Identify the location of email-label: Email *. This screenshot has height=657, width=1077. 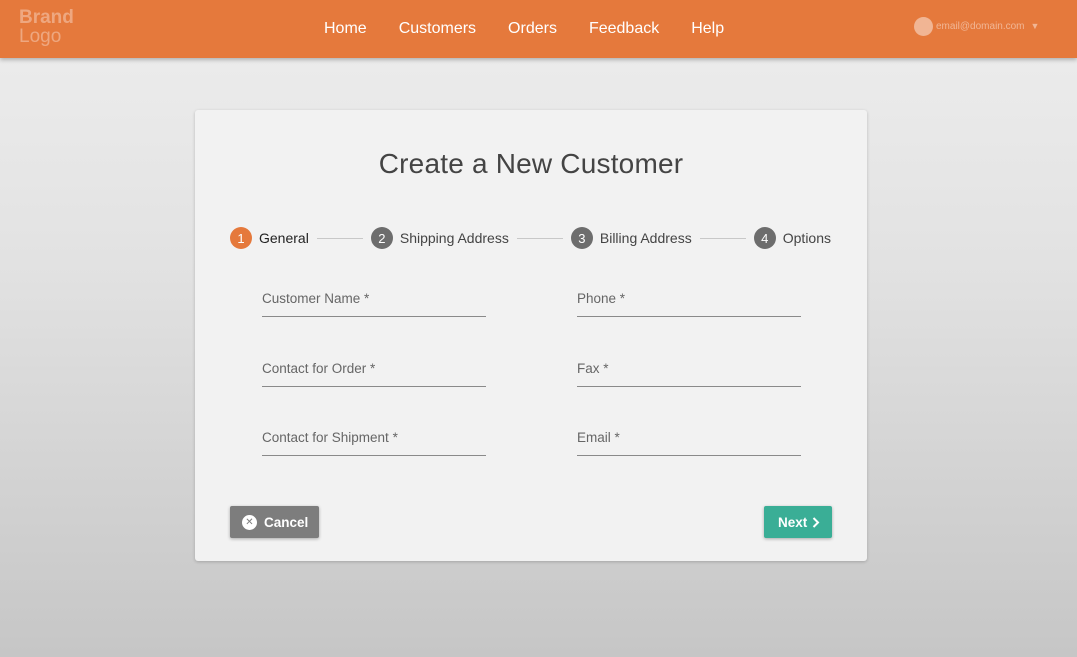
(598, 437).